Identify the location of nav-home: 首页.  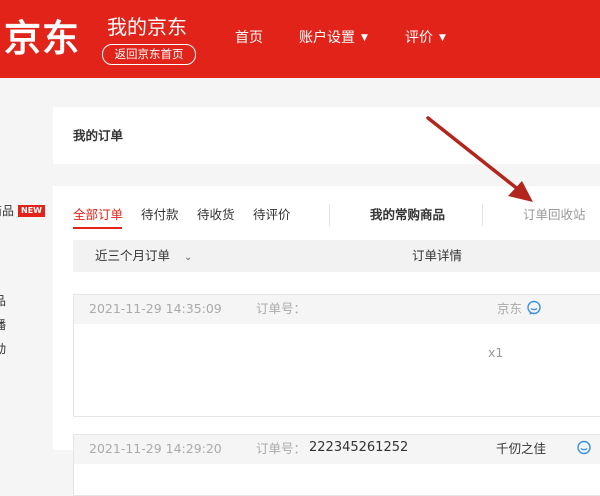
(249, 38).